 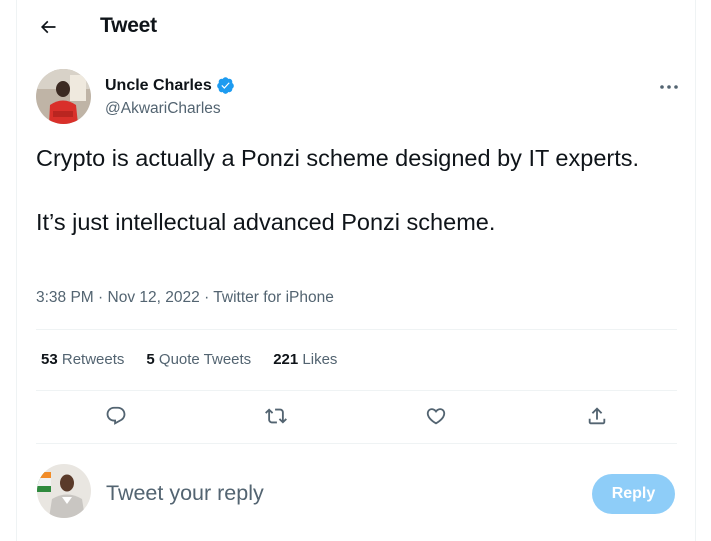 I want to click on quote-tweets-stat: 5 Quote Tweets, so click(x=198, y=359).